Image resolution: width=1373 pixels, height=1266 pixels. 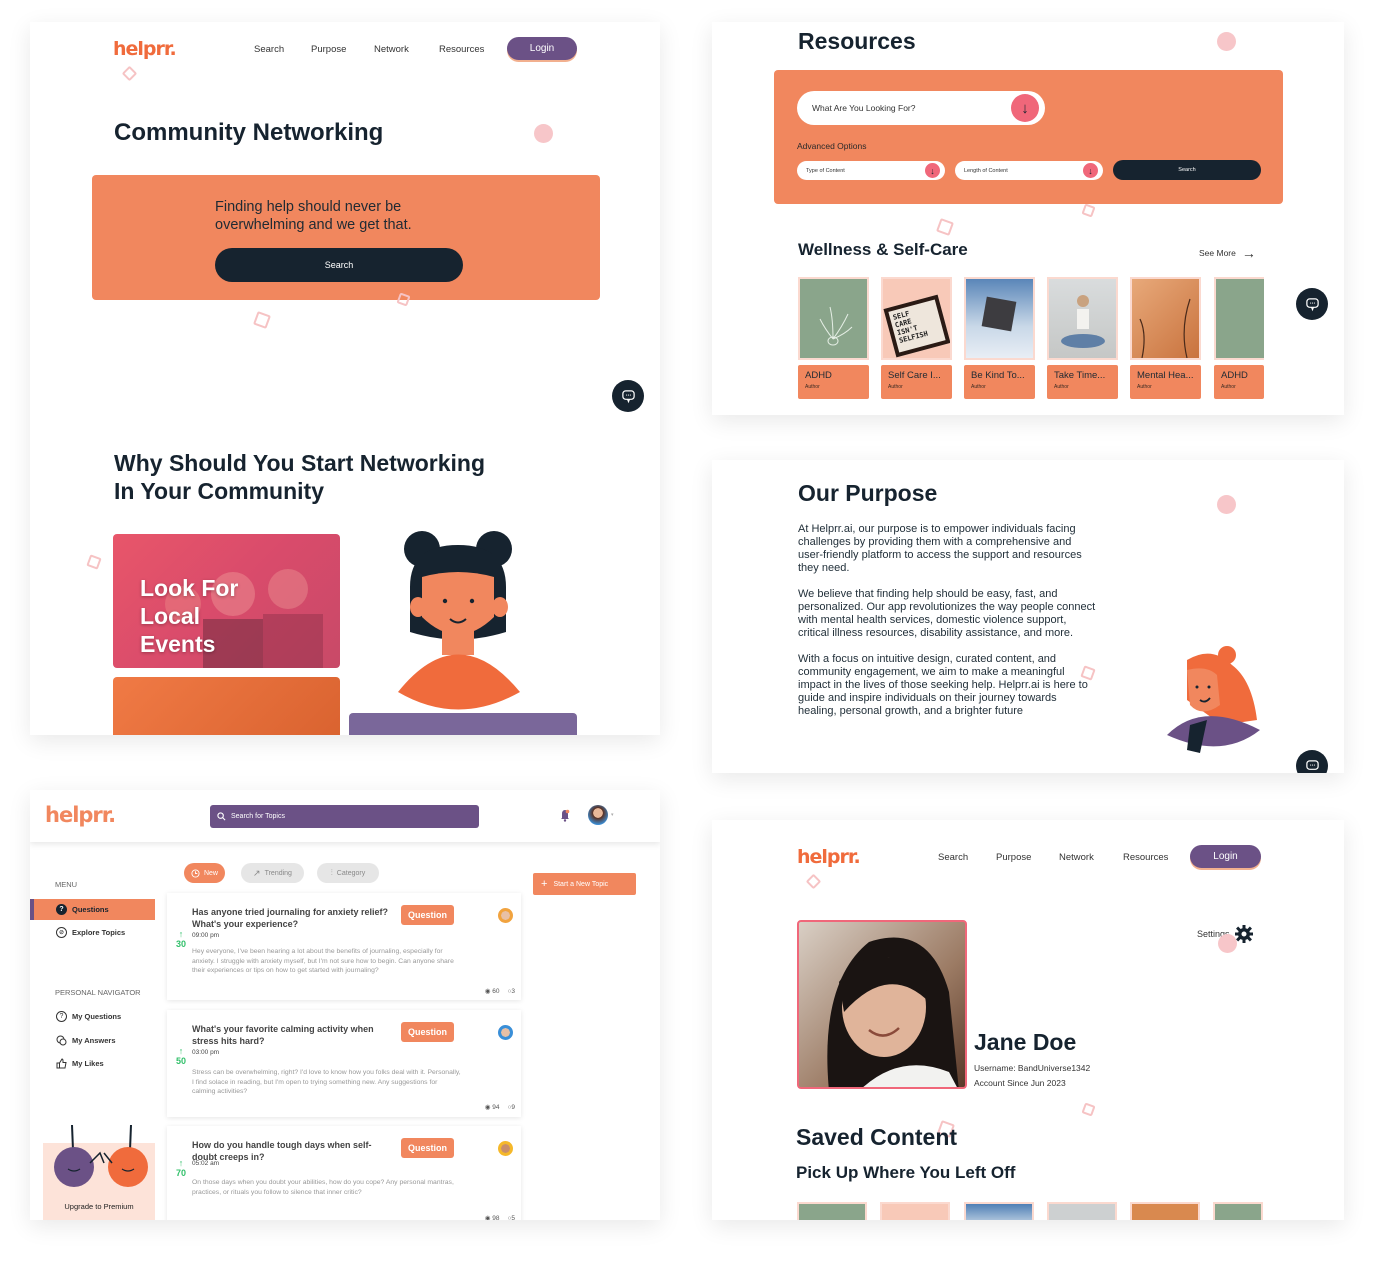 I want to click on length-of-content-select: Length of Content ↓, so click(x=1029, y=170).